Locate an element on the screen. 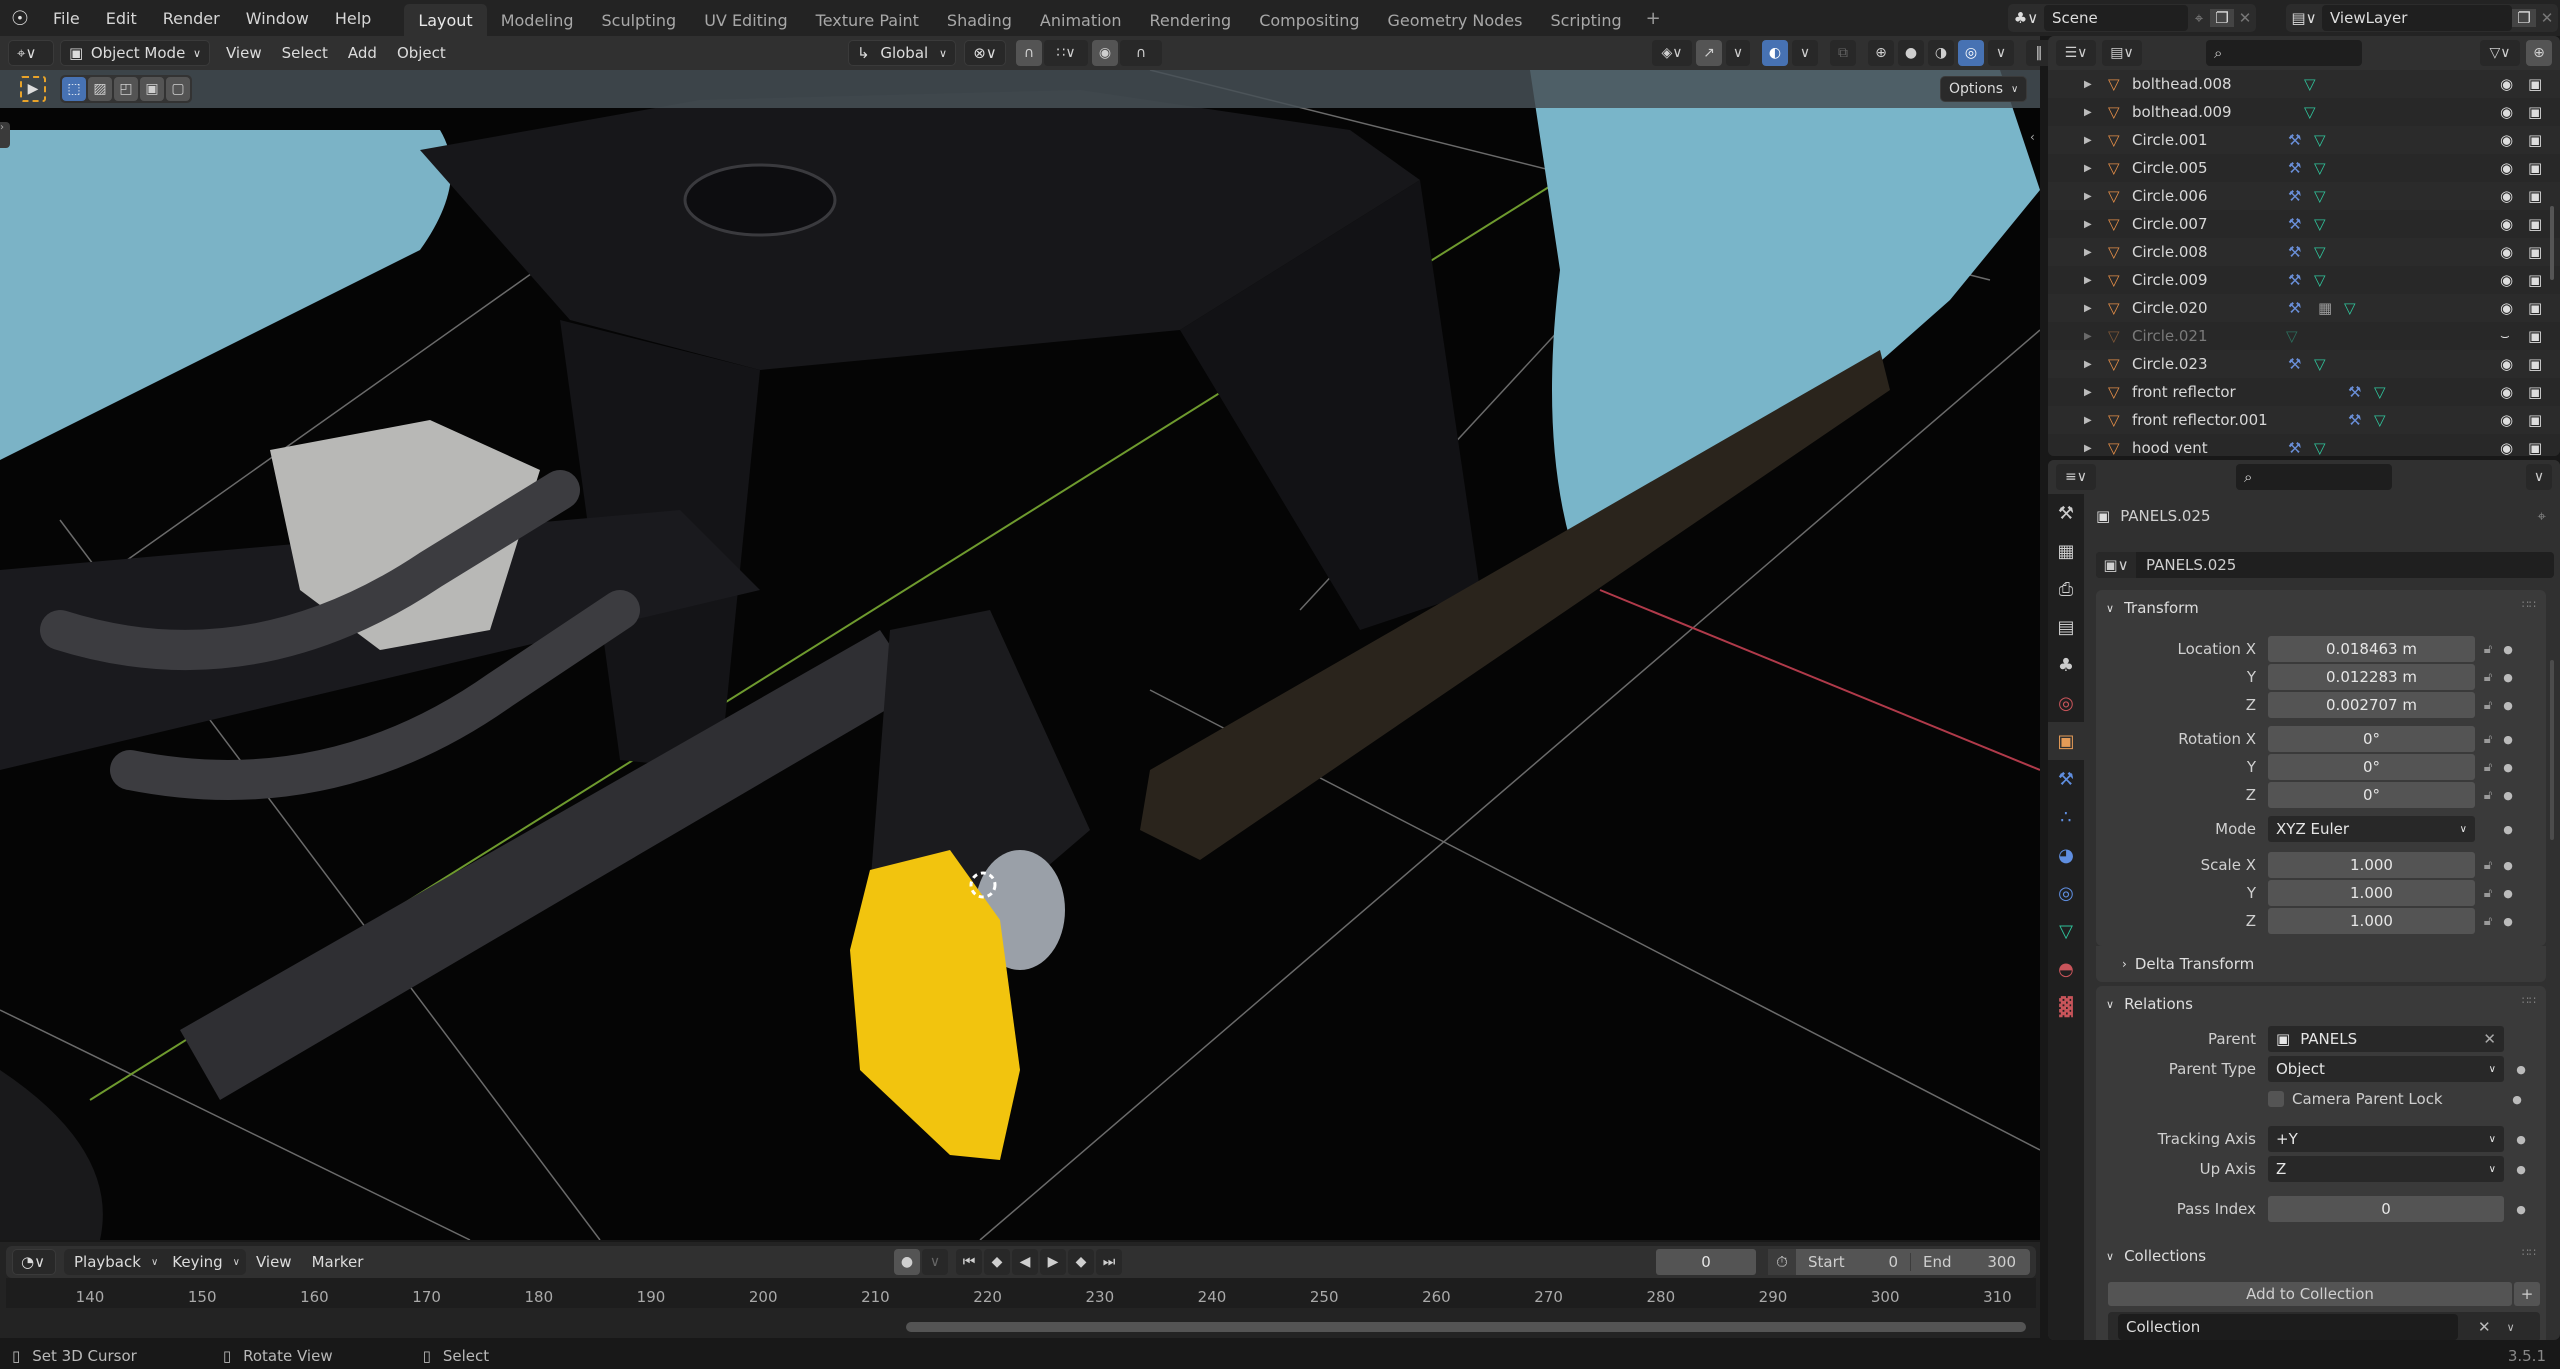 This screenshot has height=1369, width=2560. select-new-icon: ⬚ is located at coordinates (74, 89).